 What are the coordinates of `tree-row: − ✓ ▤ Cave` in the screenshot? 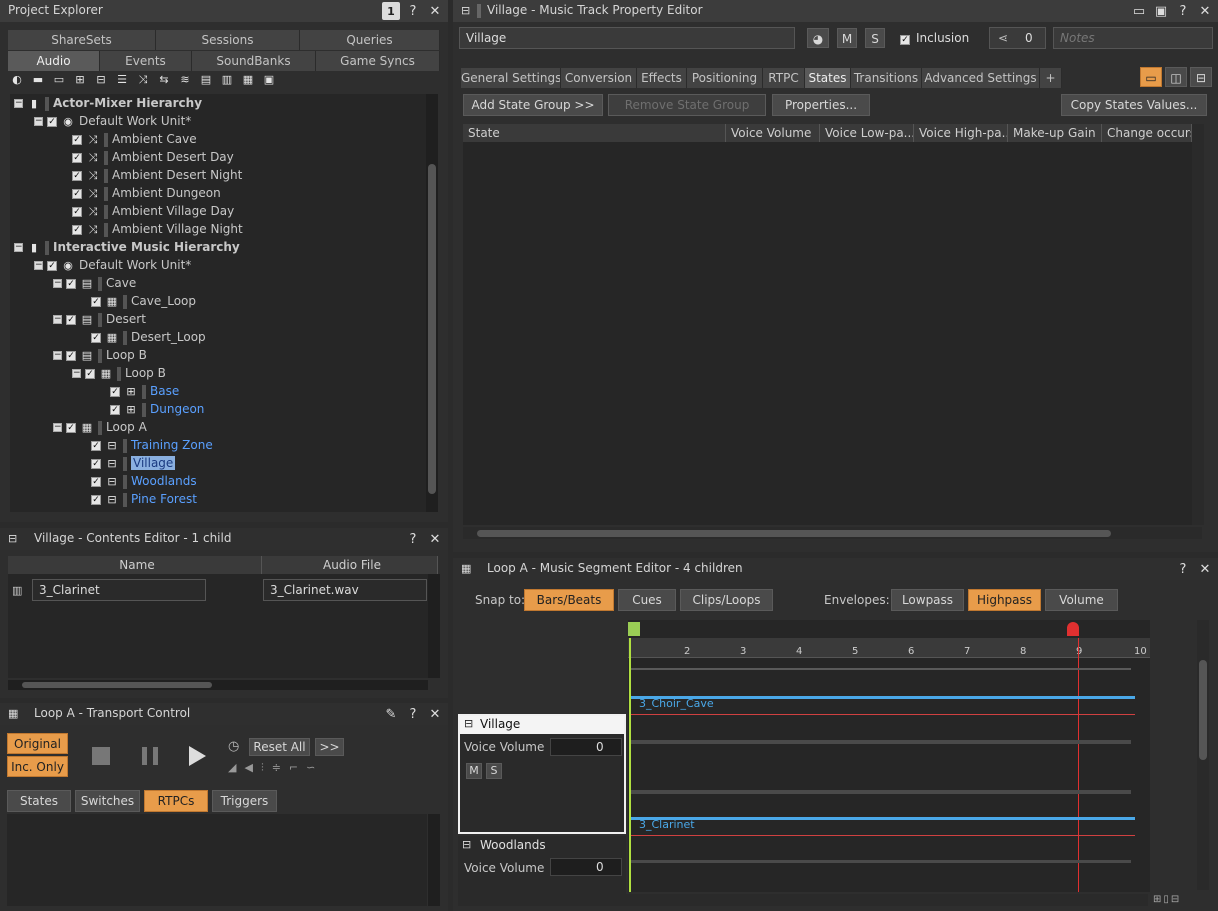 It's located at (94, 283).